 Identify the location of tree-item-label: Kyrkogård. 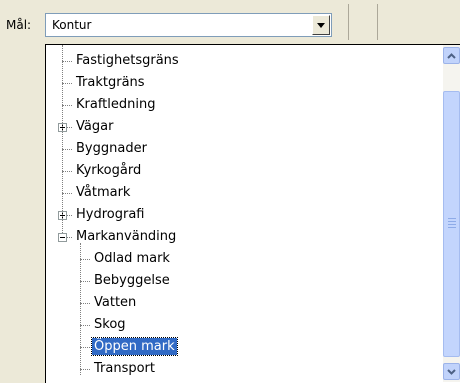
(109, 170).